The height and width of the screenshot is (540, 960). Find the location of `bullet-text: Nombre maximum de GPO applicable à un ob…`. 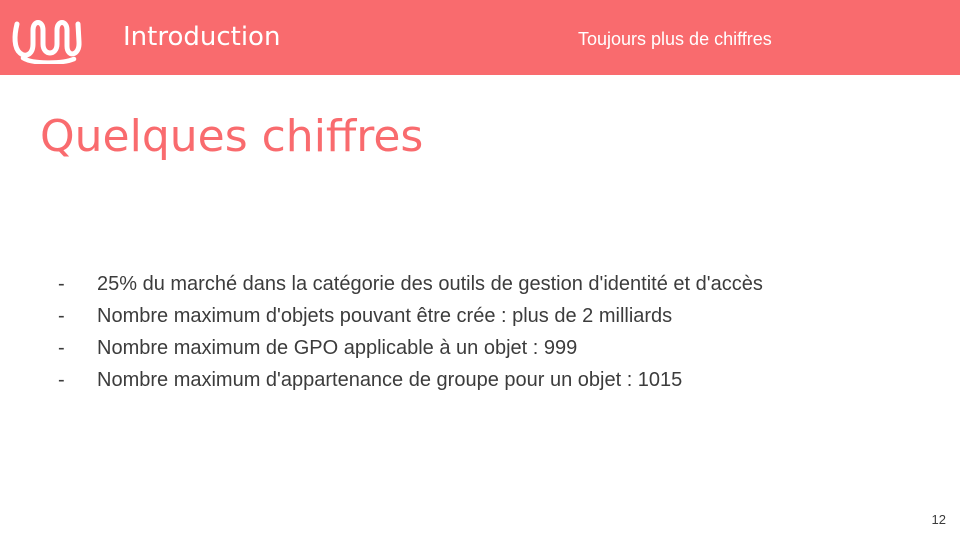

bullet-text: Nombre maximum de GPO applicable à un ob… is located at coordinates (337, 348).